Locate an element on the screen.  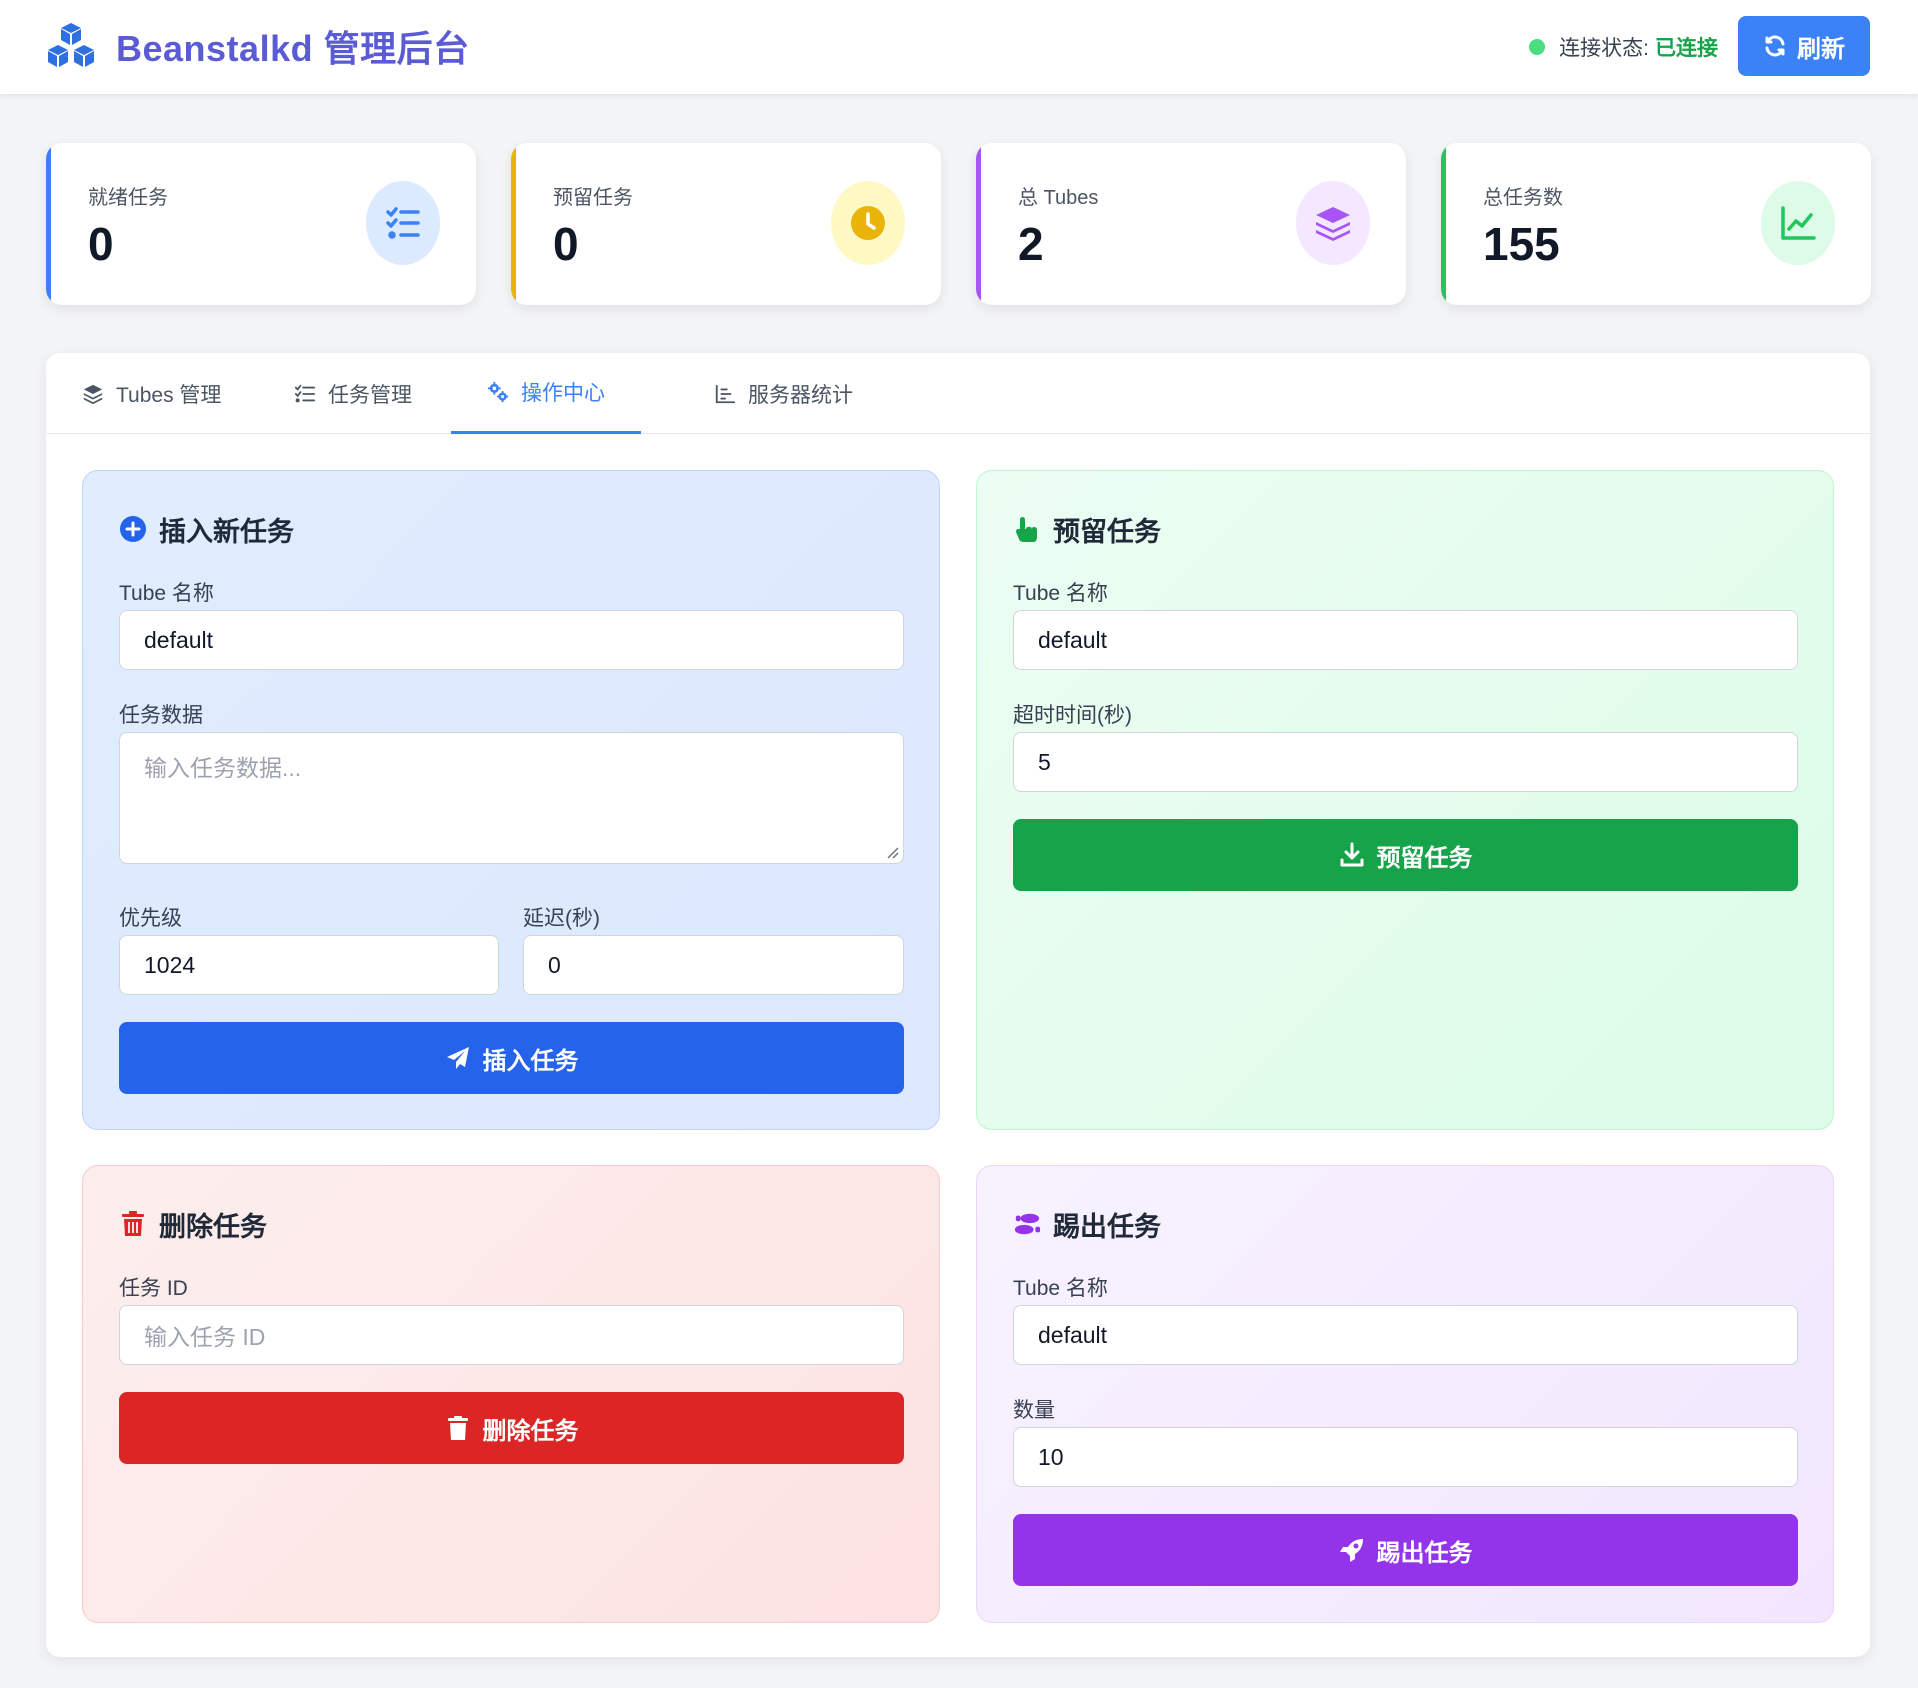
tab-label: 操作中心 is located at coordinates (563, 393).